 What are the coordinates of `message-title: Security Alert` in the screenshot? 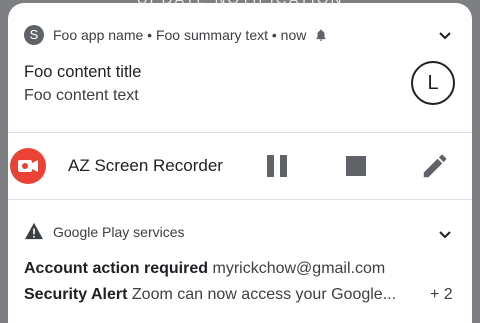 It's located at (76, 294).